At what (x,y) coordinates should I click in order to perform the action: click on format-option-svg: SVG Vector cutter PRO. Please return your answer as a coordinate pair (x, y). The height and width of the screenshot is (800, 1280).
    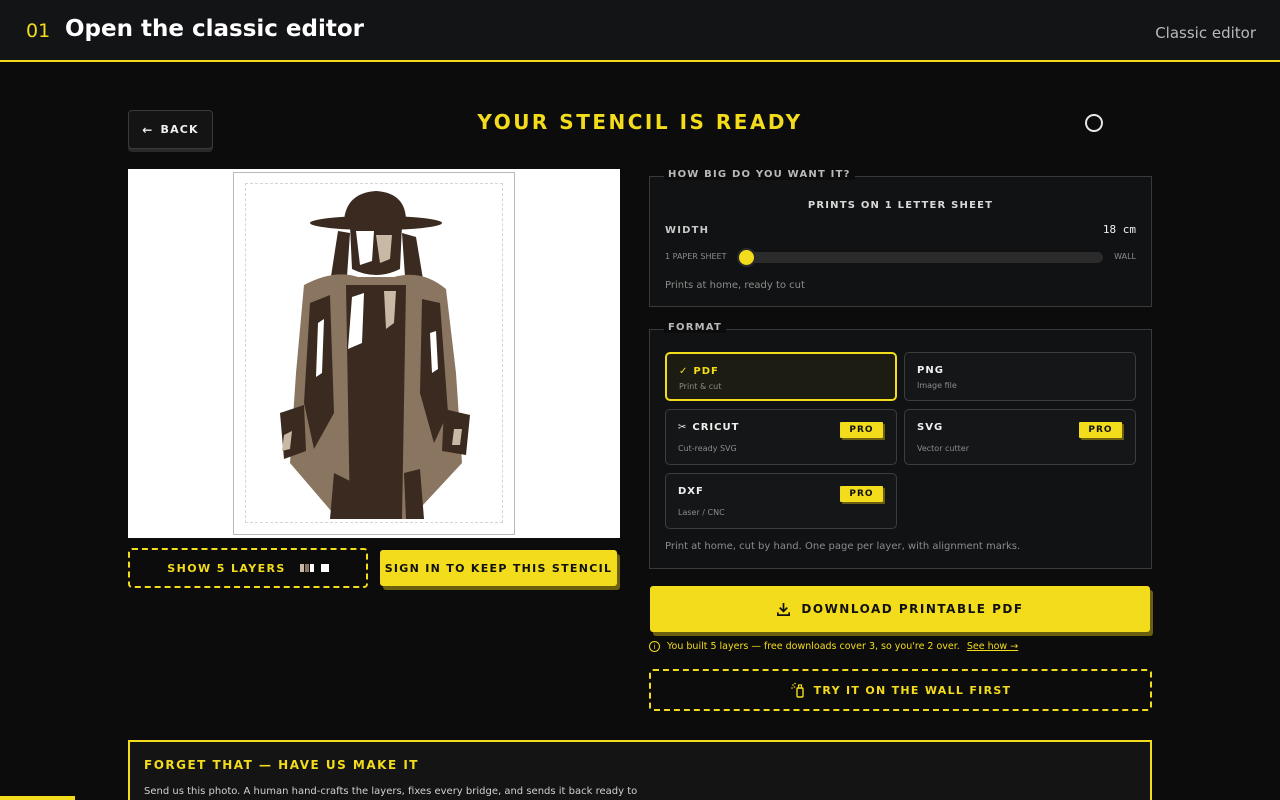
    Looking at the image, I should click on (1020, 437).